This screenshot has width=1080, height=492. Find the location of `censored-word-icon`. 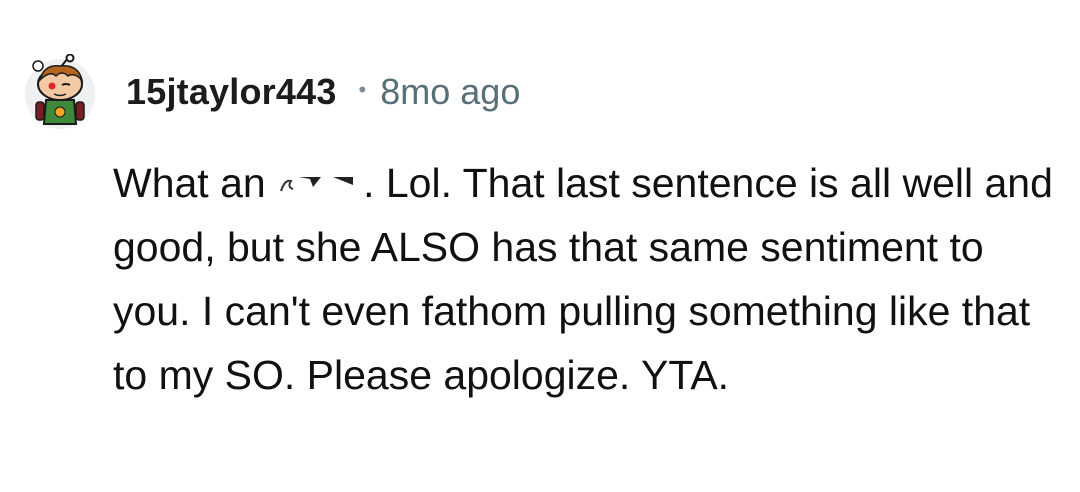

censored-word-icon is located at coordinates (320, 184).